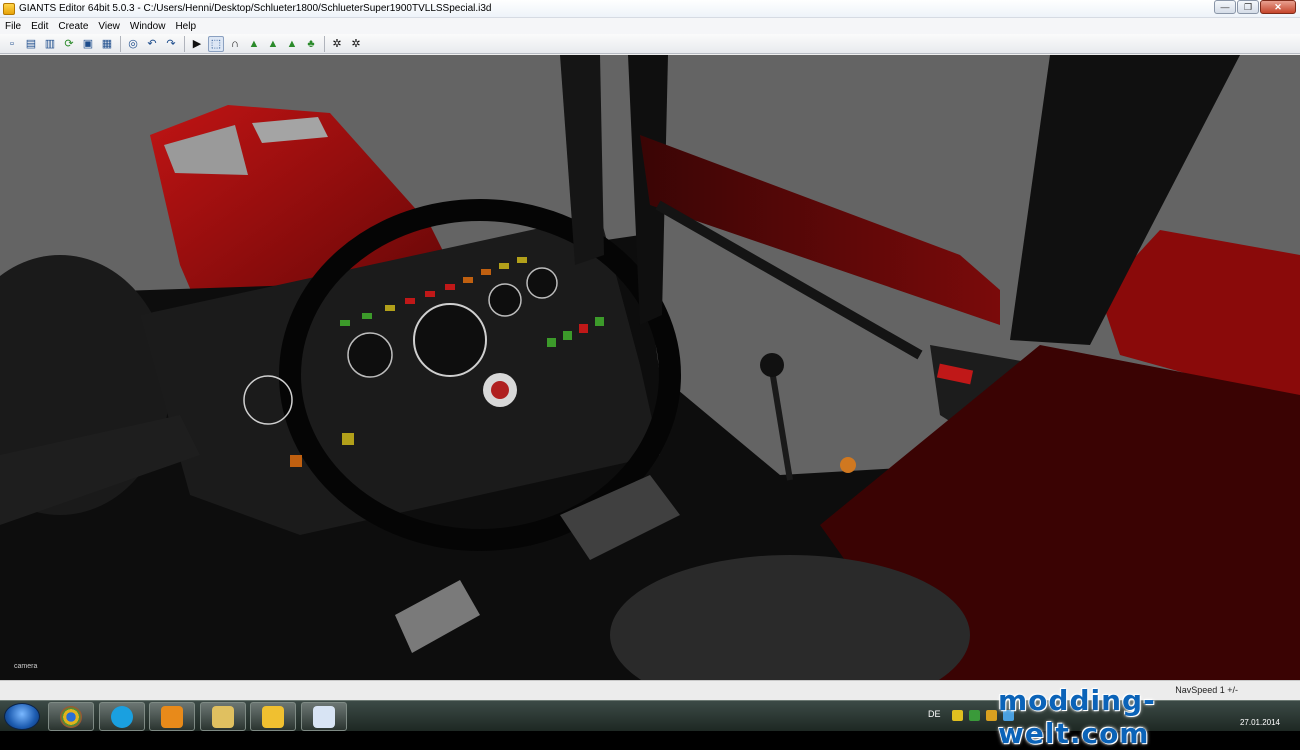 This screenshot has height=750, width=1300. What do you see at coordinates (772, 365) in the screenshot?
I see `gear-knob` at bounding box center [772, 365].